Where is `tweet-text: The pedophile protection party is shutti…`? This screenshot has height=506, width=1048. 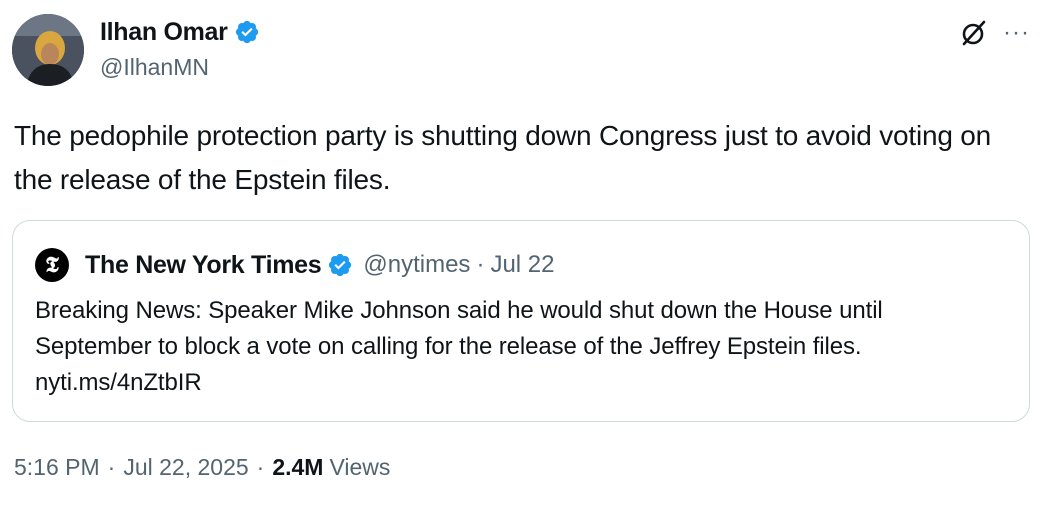 tweet-text: The pedophile protection party is shutti… is located at coordinates (503, 157).